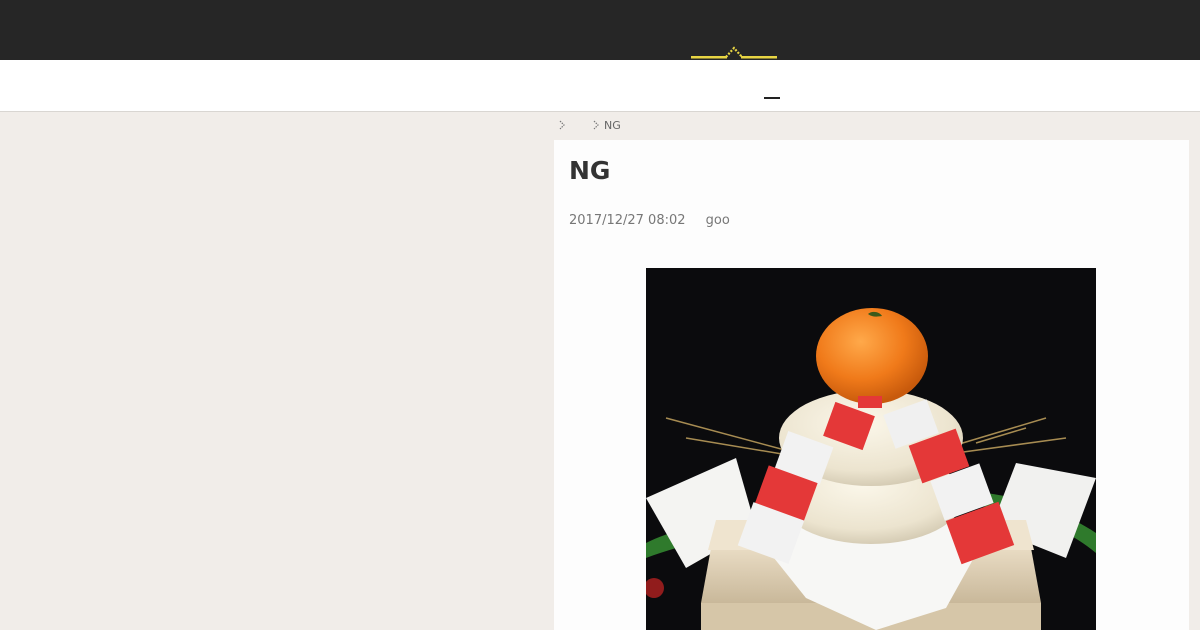 Image resolution: width=1200 pixels, height=630 pixels. I want to click on breadcrumb: NG, so click(589, 125).